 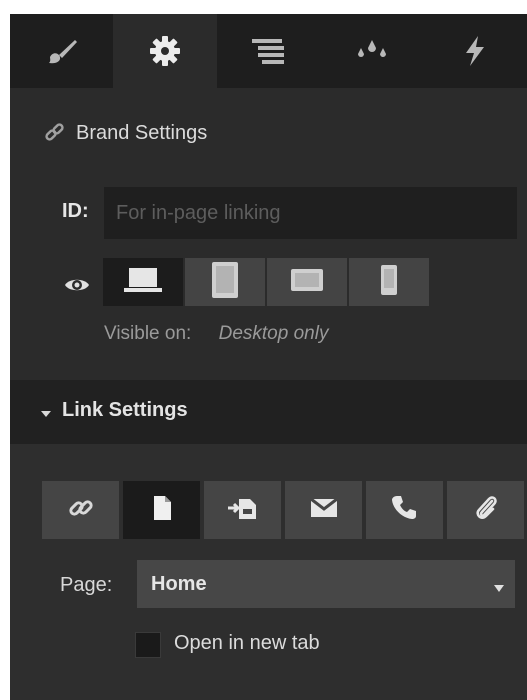 I want to click on visible-on-value: Desktop only, so click(x=273, y=333).